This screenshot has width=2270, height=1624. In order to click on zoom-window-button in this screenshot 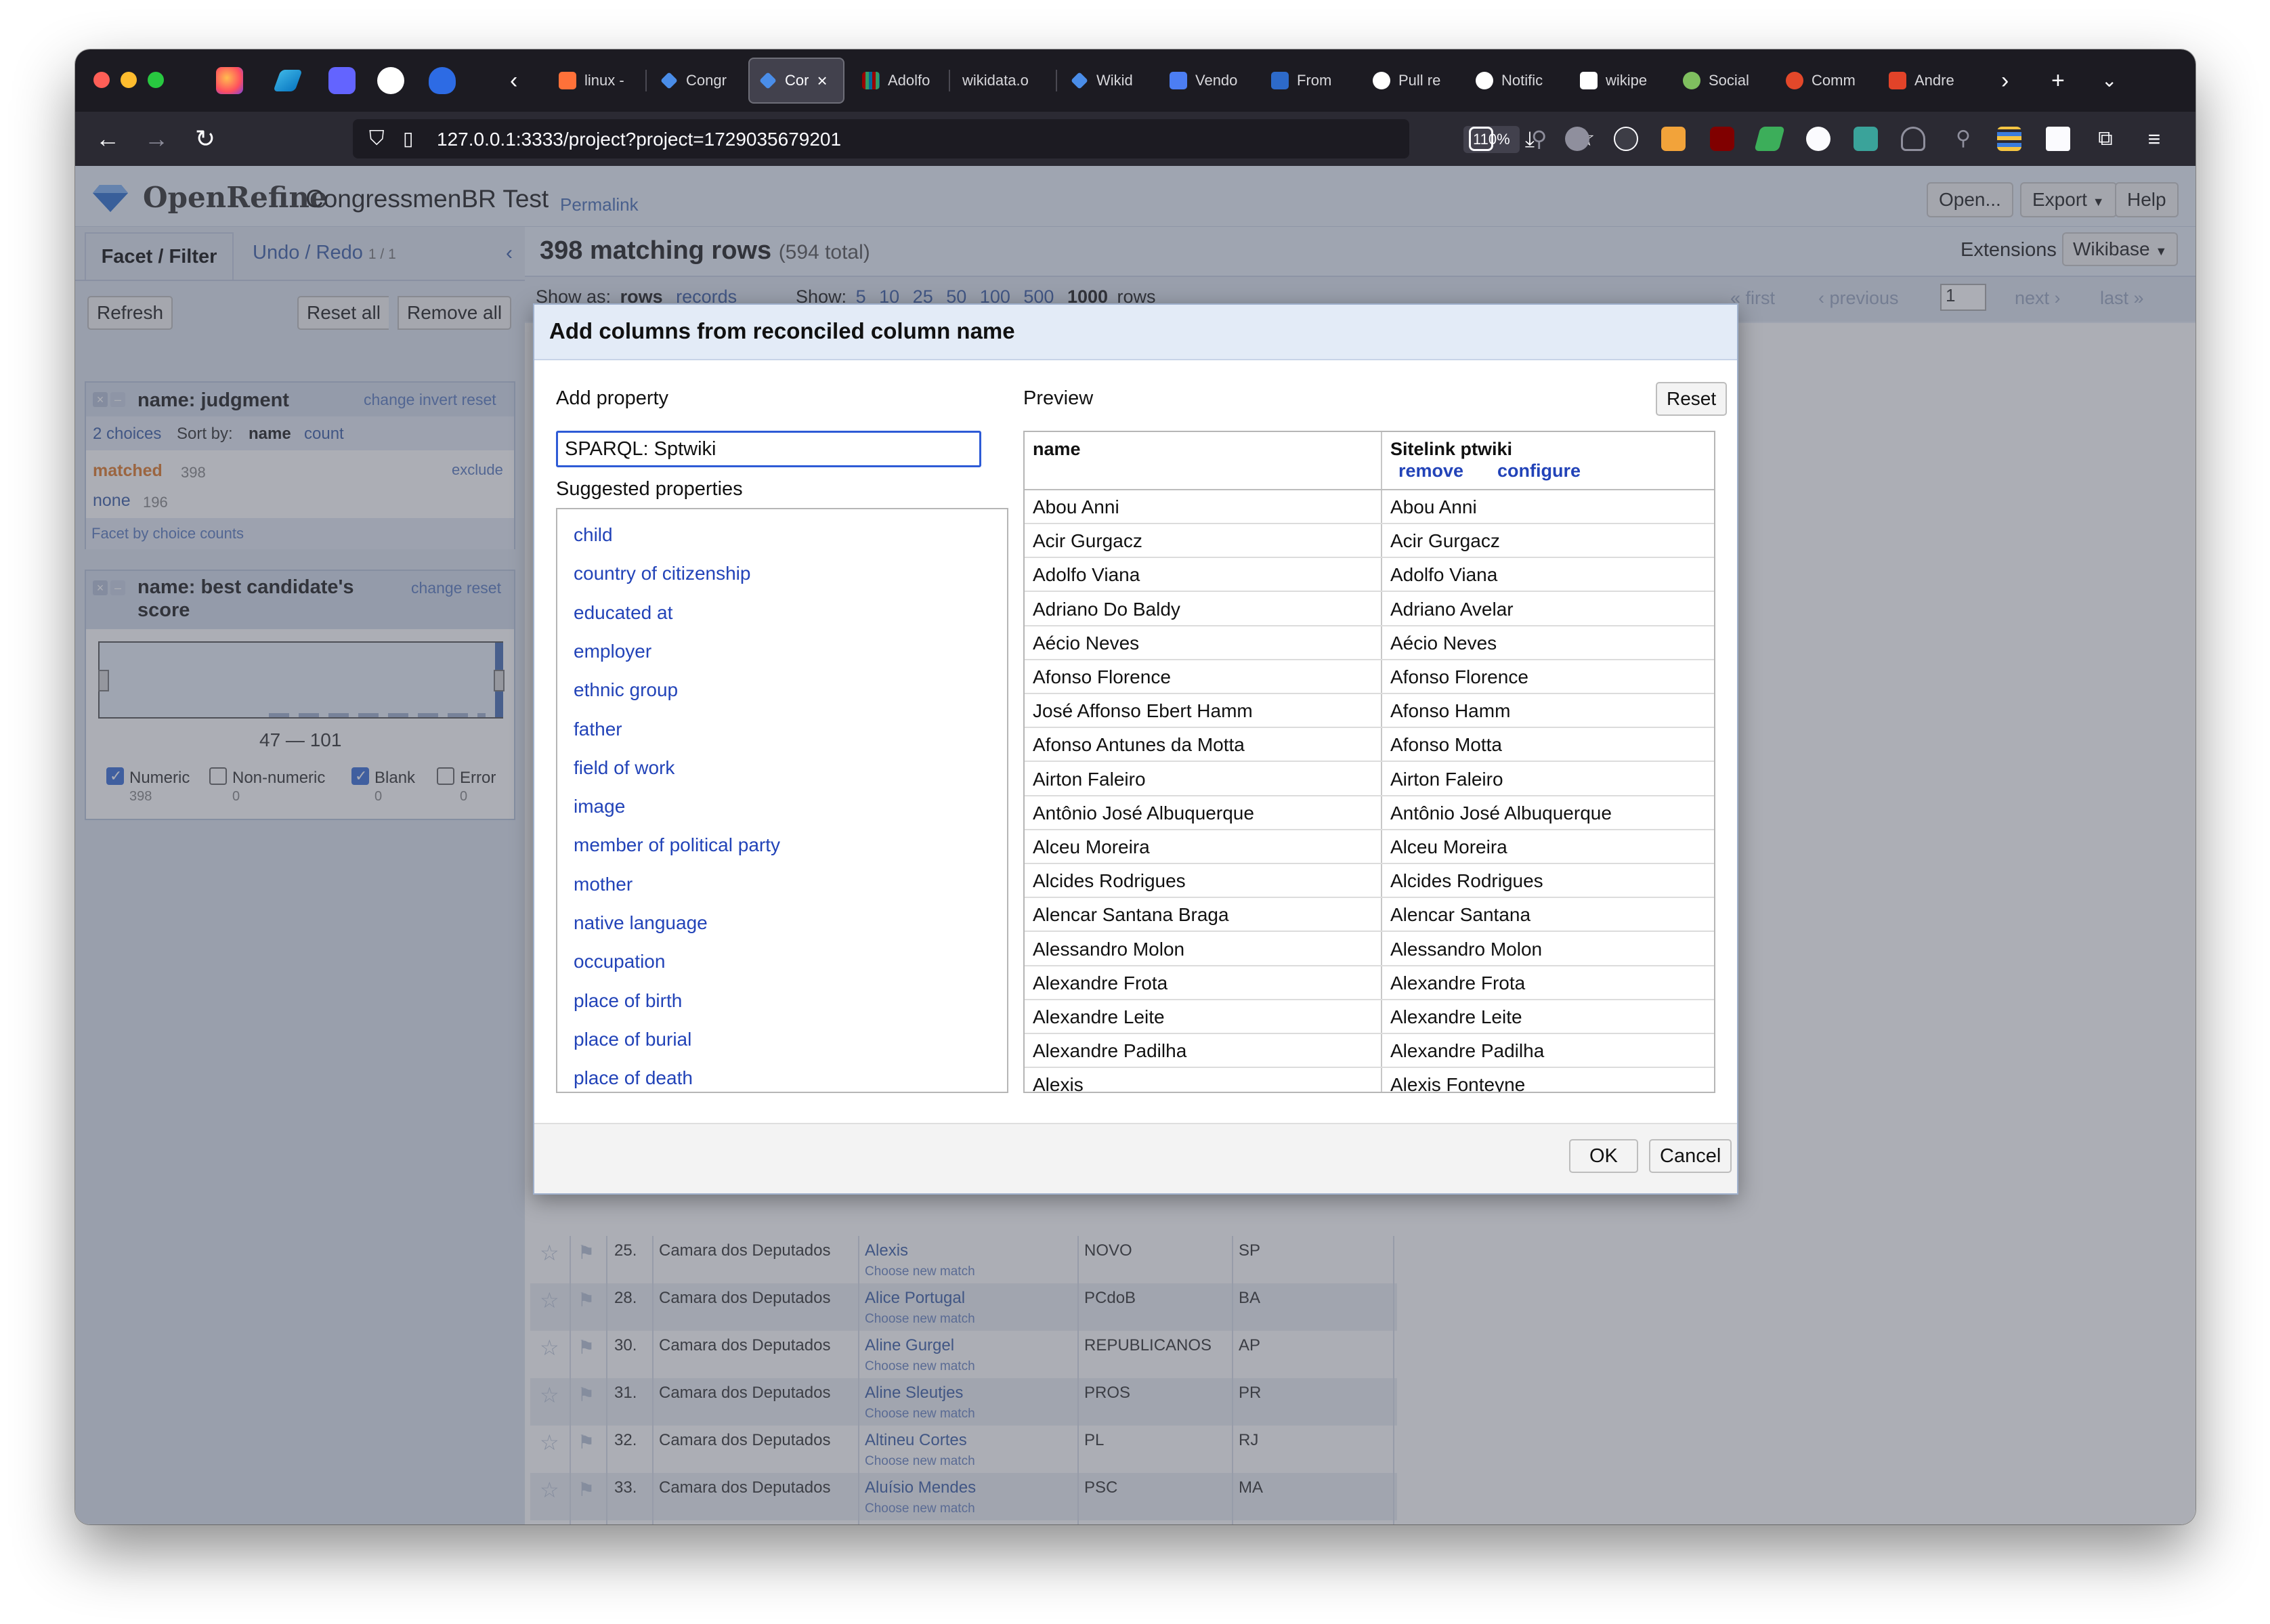, I will do `click(156, 80)`.